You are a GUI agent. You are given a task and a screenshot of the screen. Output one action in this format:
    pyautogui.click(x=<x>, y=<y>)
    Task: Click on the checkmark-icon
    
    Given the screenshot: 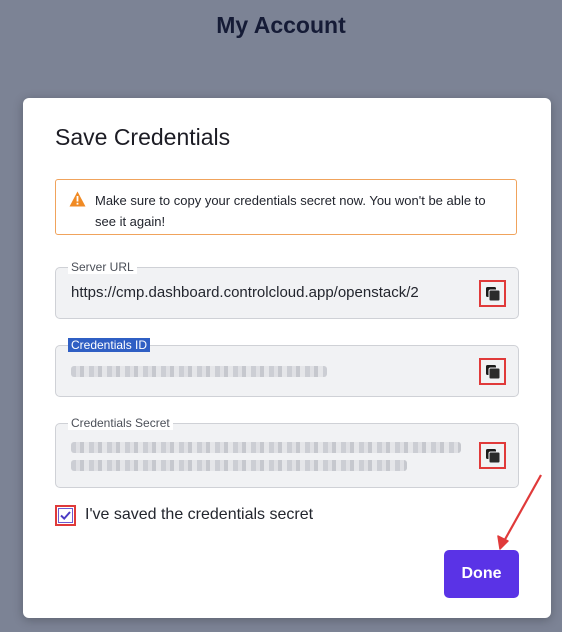 What is the action you would take?
    pyautogui.click(x=65, y=516)
    